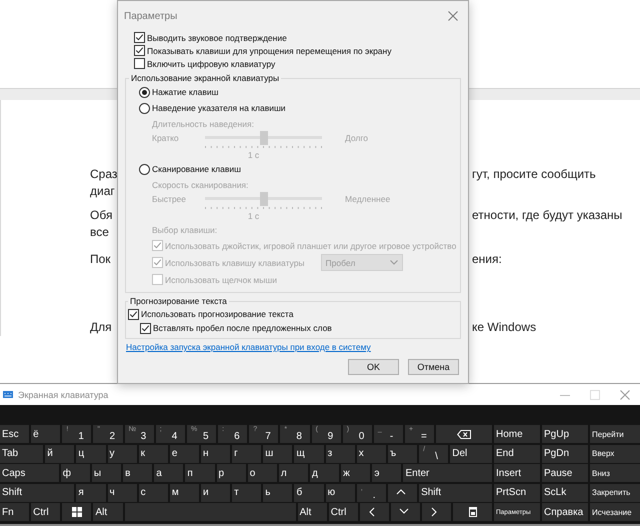 Image resolution: width=640 pixels, height=526 pixels. Describe the element at coordinates (309, 453) in the screenshot. I see `keyboard-key: щ` at that location.